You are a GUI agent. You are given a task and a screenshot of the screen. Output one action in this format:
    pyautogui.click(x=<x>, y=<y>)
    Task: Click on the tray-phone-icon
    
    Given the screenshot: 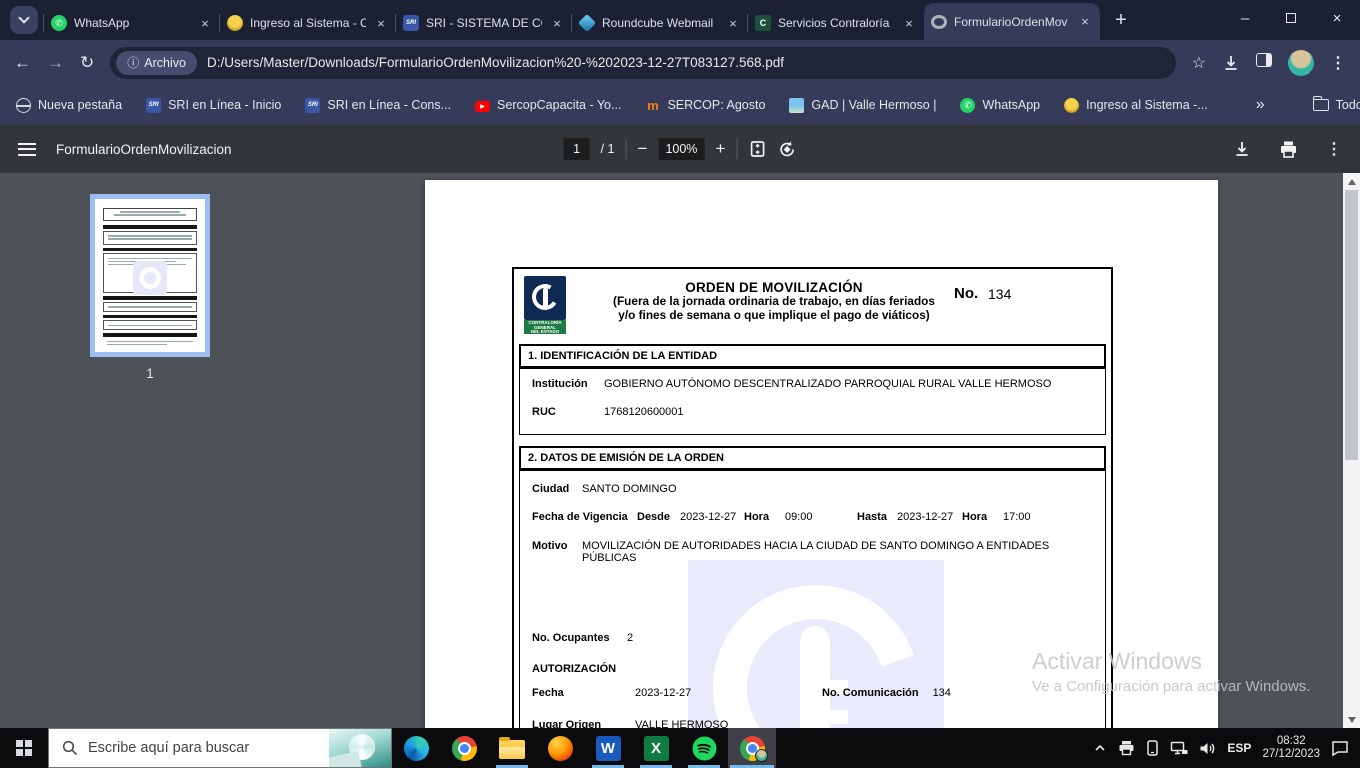 What is the action you would take?
    pyautogui.click(x=1152, y=748)
    